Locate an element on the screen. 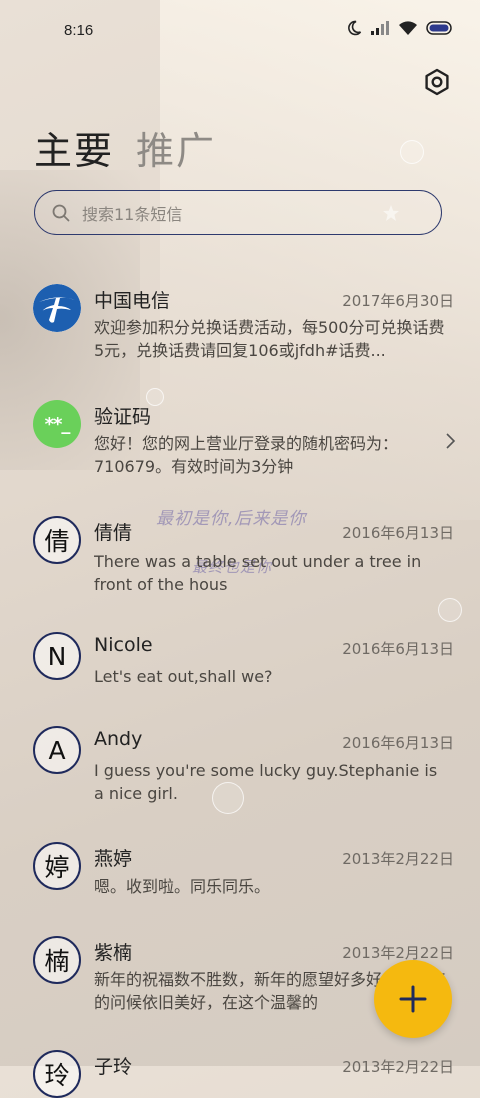 The width and height of the screenshot is (480, 1098). search-placeholder: 搜索11条短信 is located at coordinates (132, 214).